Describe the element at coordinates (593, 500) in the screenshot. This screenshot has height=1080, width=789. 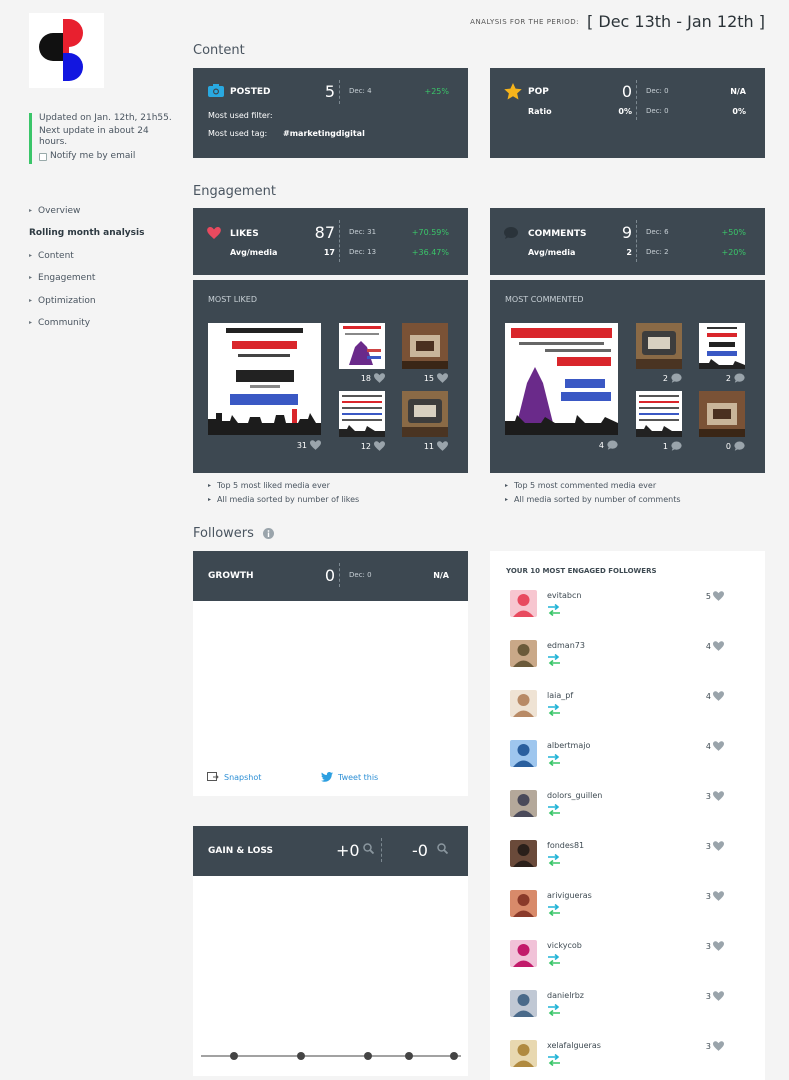
I see `link-all-commented: All media sorted by number of comments` at that location.